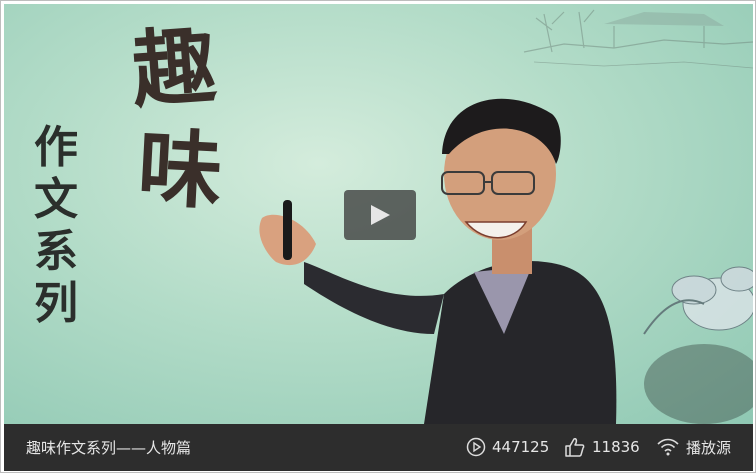  I want to click on play-circle-icon, so click(476, 447).